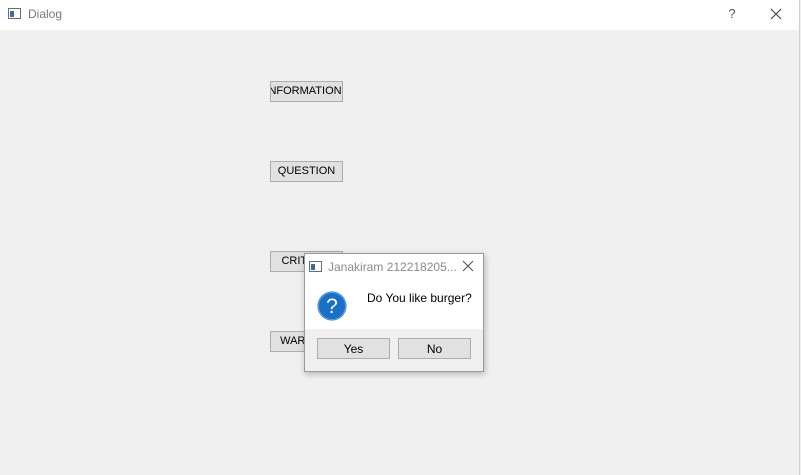  What do you see at coordinates (419, 298) in the screenshot?
I see `message-box-text: Do You like burger?` at bounding box center [419, 298].